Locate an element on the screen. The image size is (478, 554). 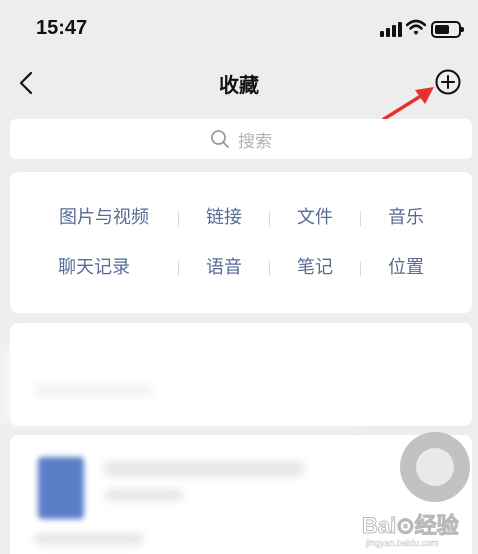
annotation-arrow-icon is located at coordinates (408, 104).